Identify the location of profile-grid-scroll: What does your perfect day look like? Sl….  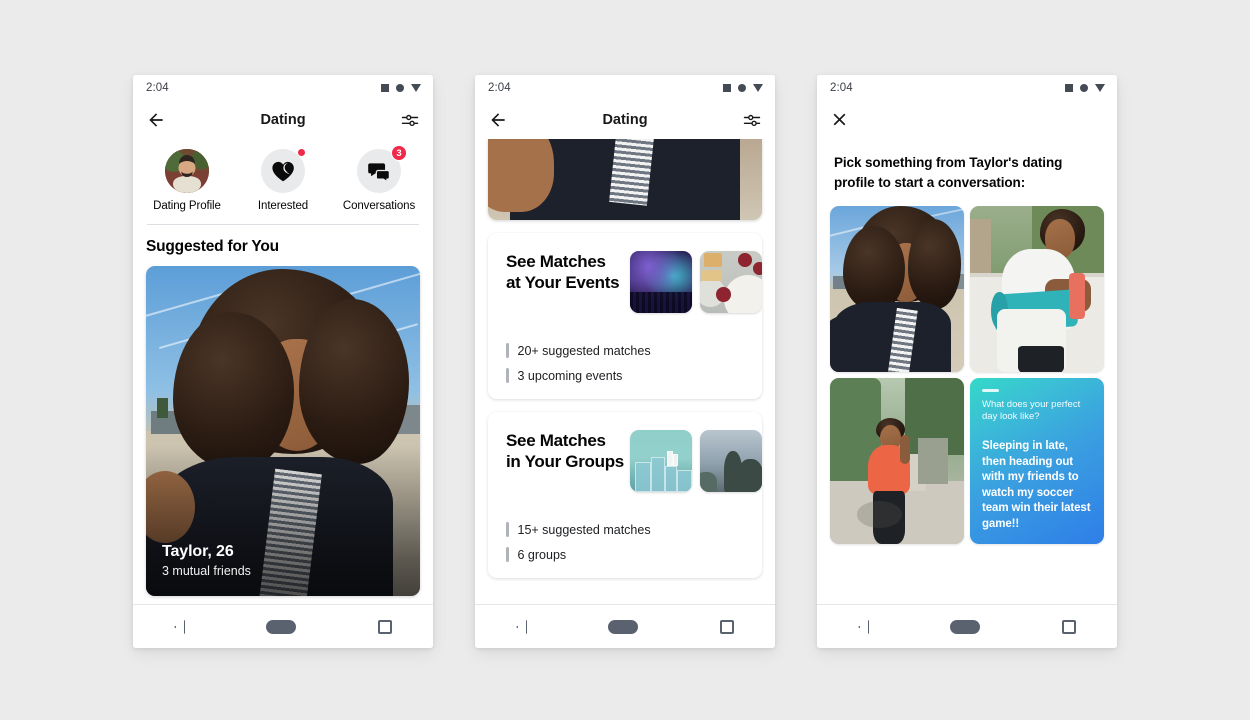
(967, 405).